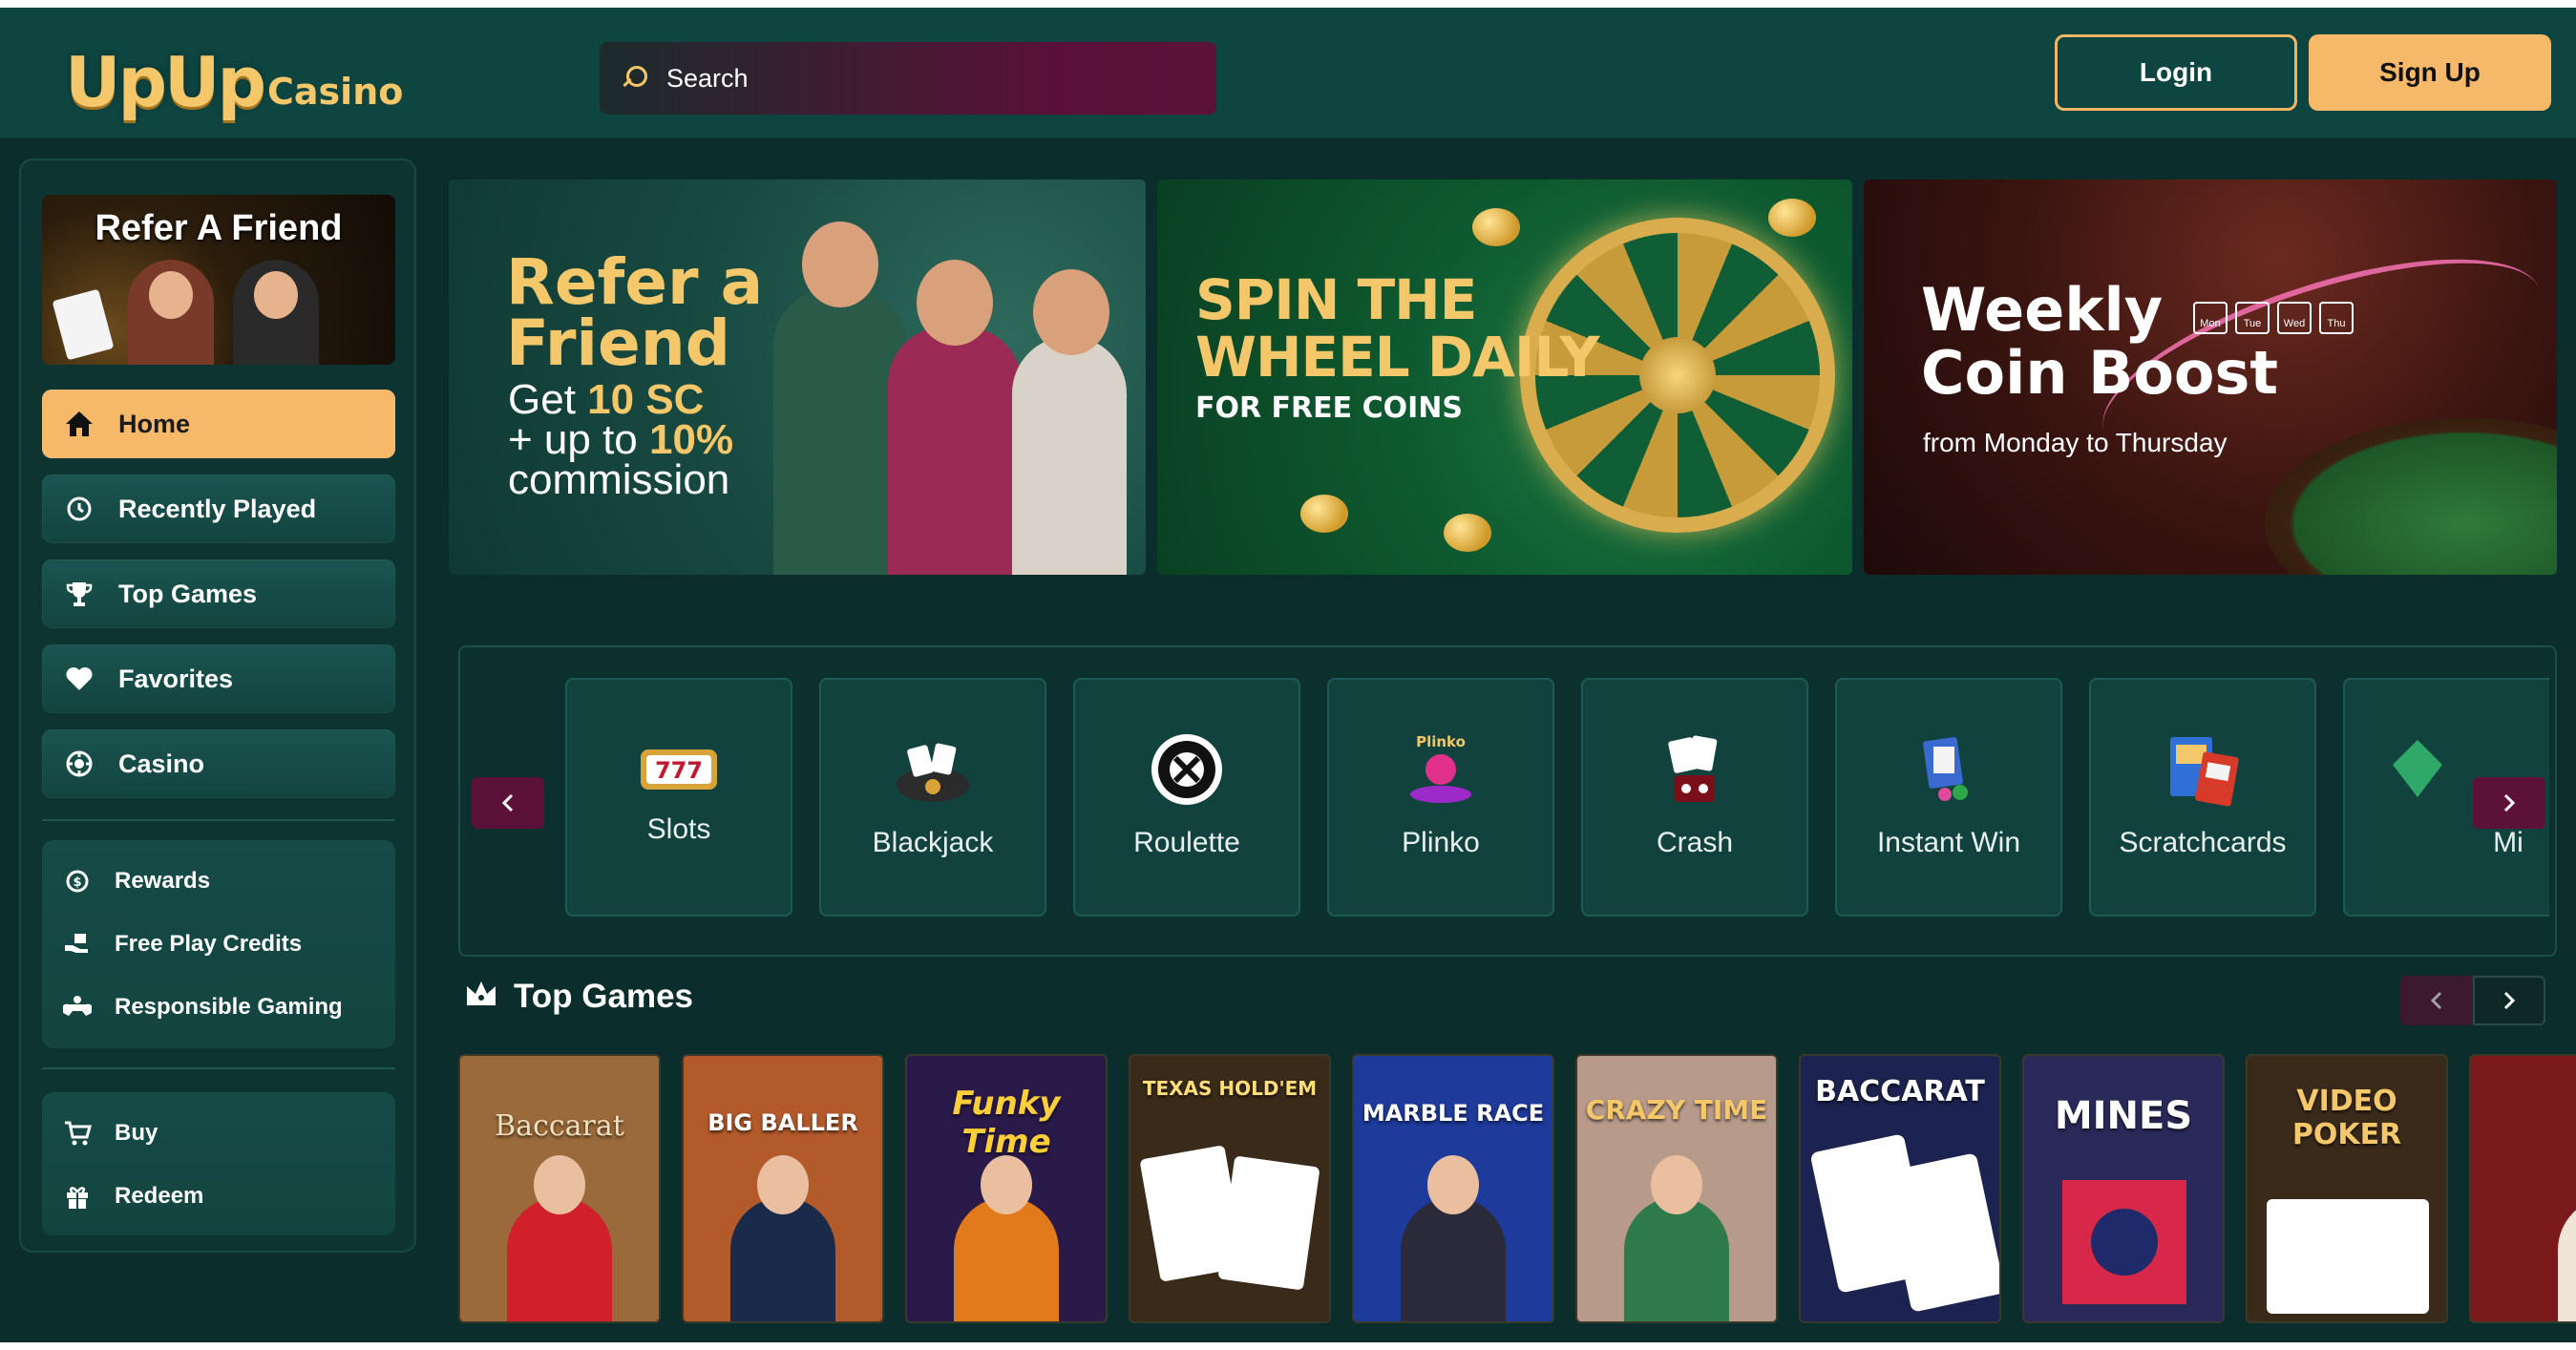 This screenshot has width=2576, height=1350. Describe the element at coordinates (2522, 1188) in the screenshot. I see `game-tile` at that location.